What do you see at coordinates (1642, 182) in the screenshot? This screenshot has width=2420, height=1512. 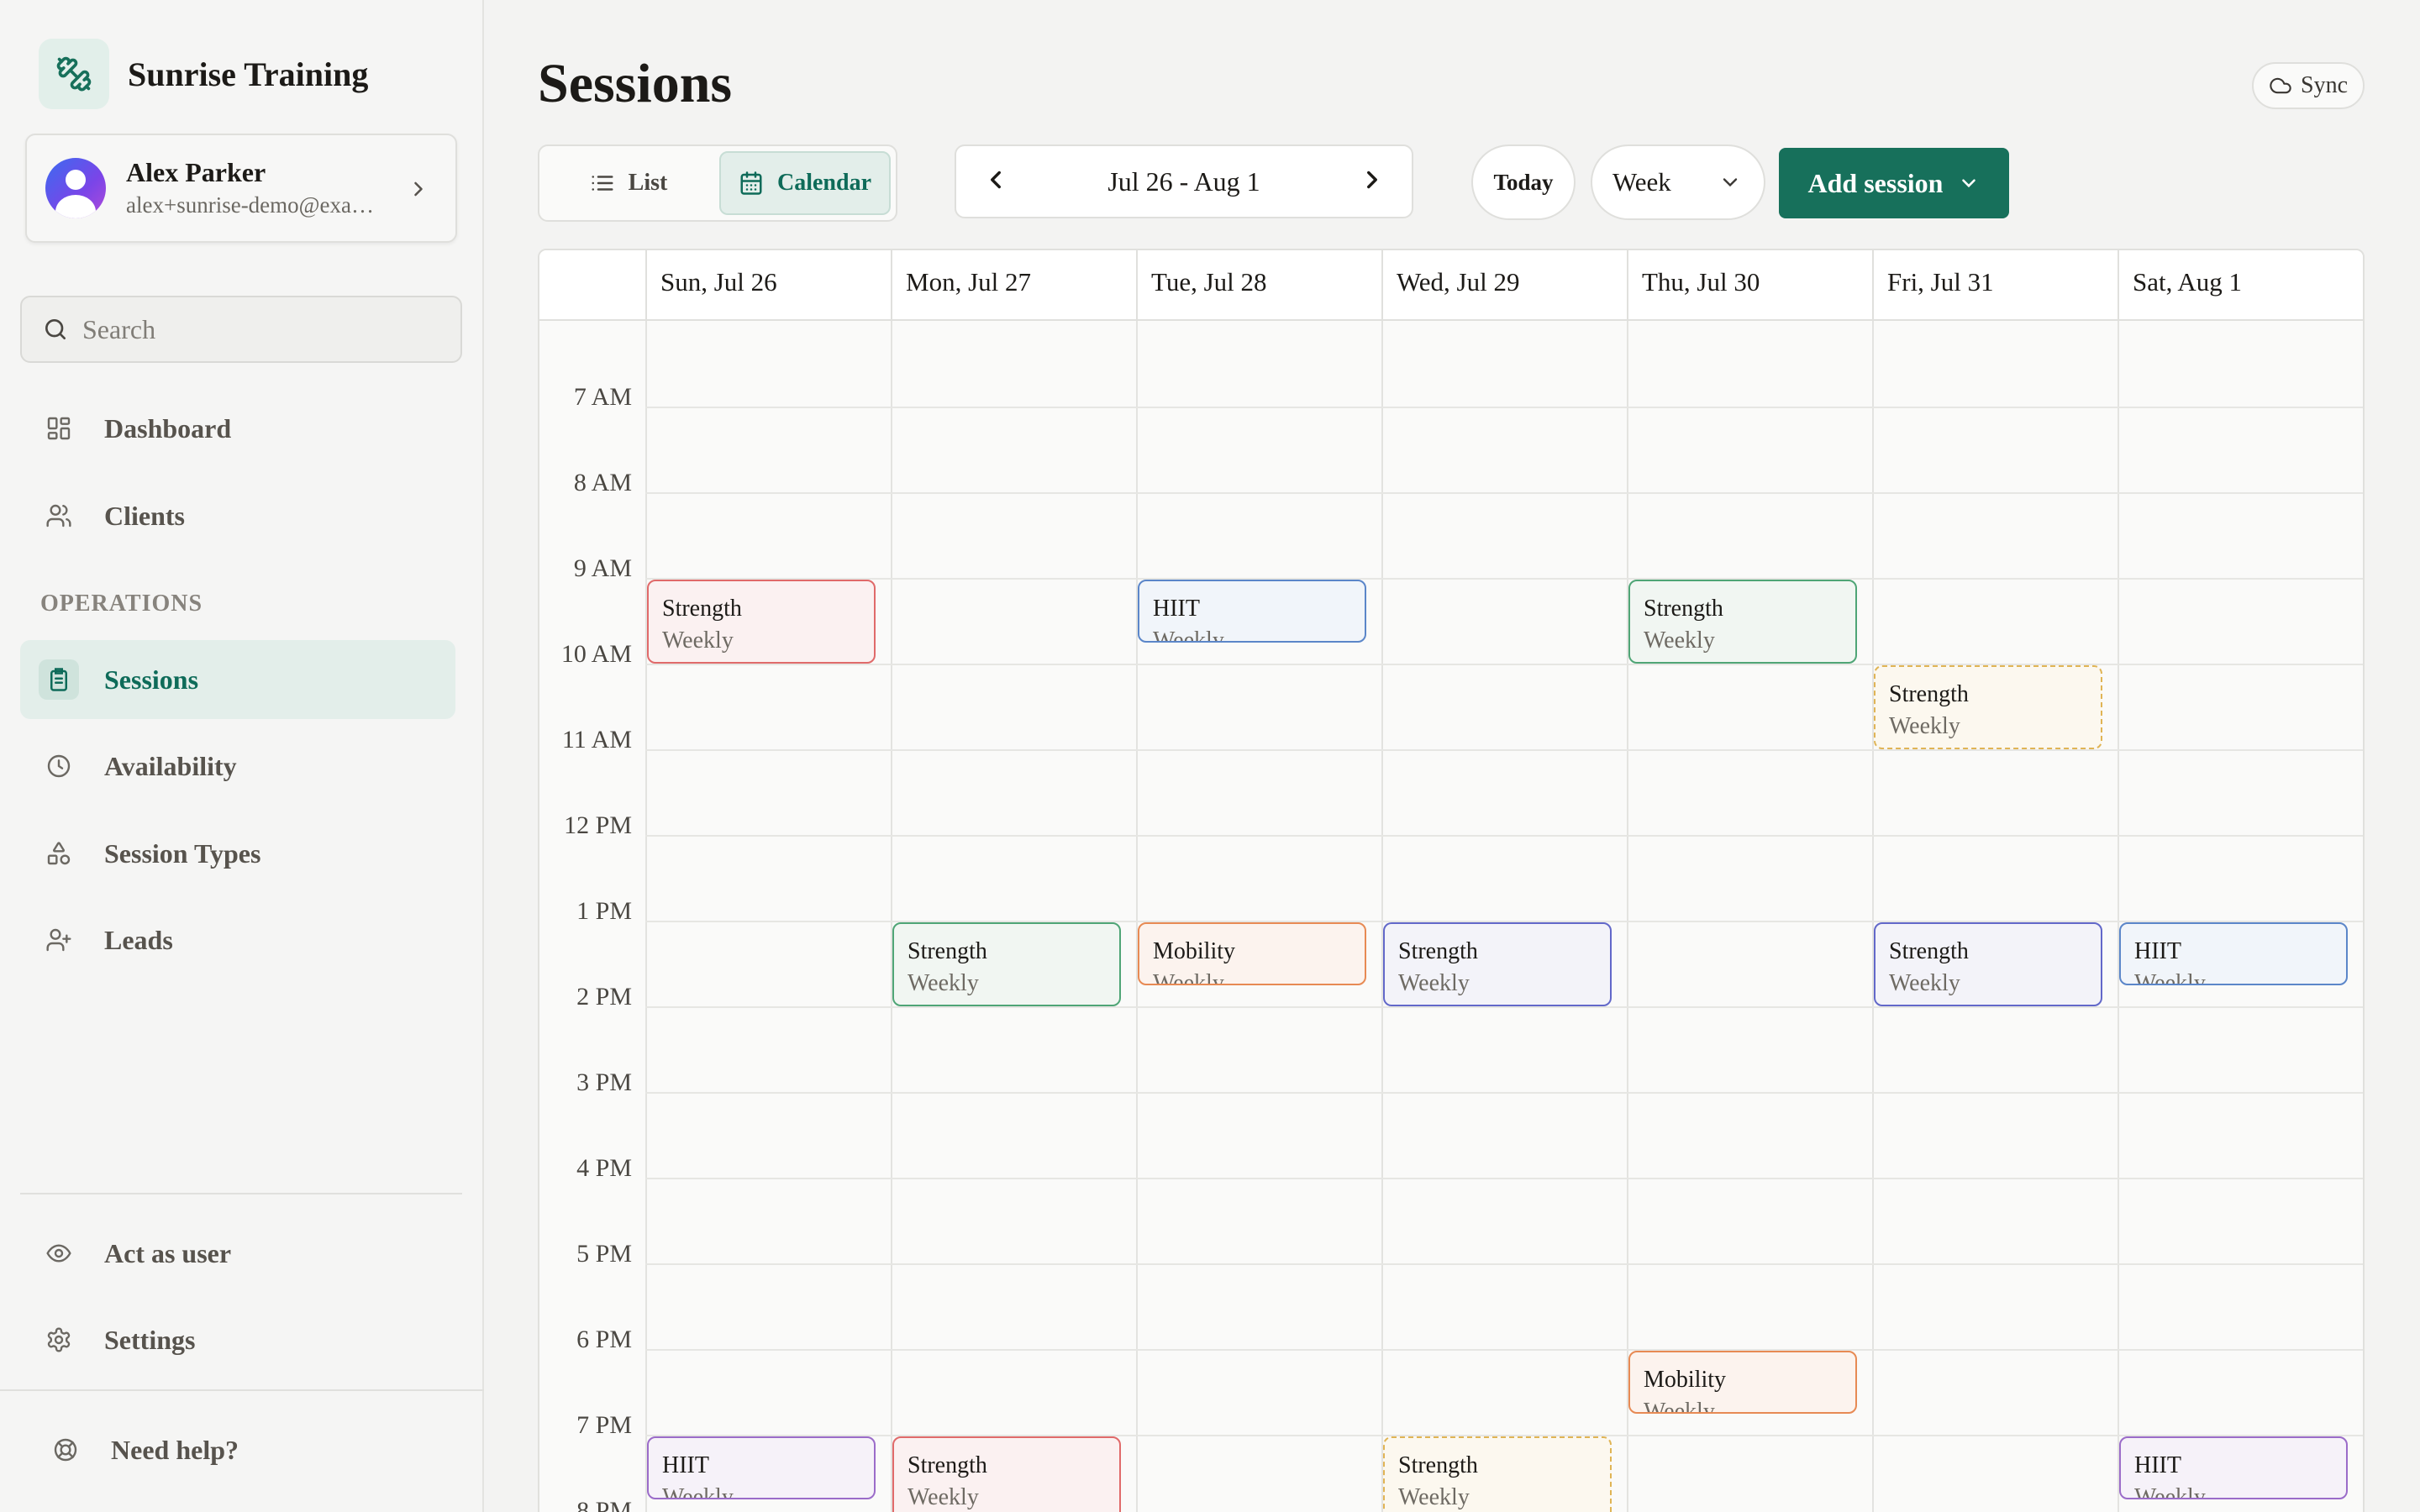 I see `period-value: Week` at bounding box center [1642, 182].